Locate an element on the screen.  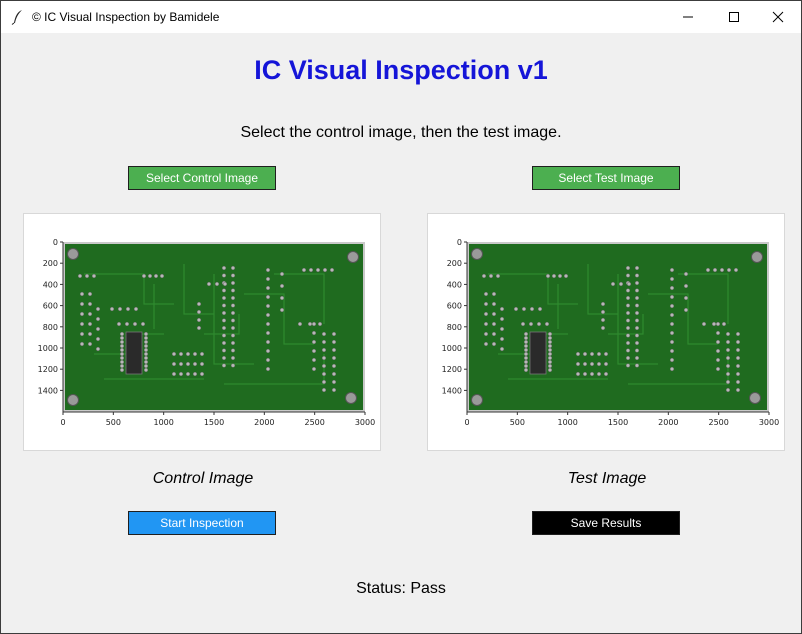
minimize-button is located at coordinates (688, 17).